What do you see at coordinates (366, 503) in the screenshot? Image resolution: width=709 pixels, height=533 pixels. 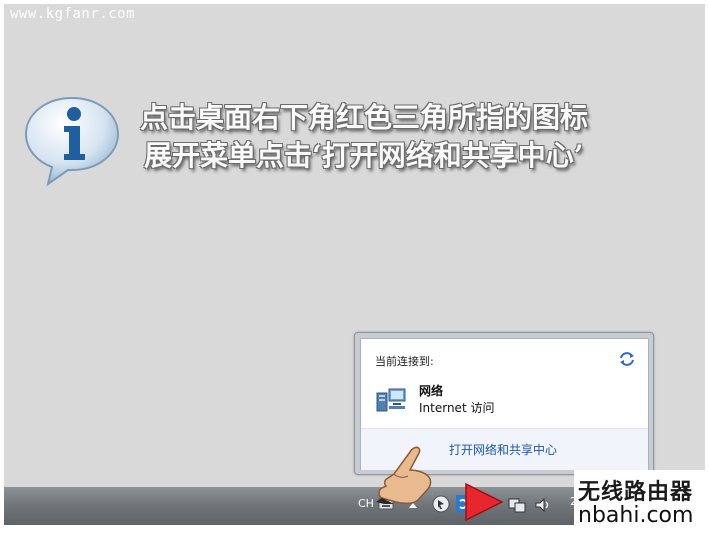 I see `language-indicator: CH` at bounding box center [366, 503].